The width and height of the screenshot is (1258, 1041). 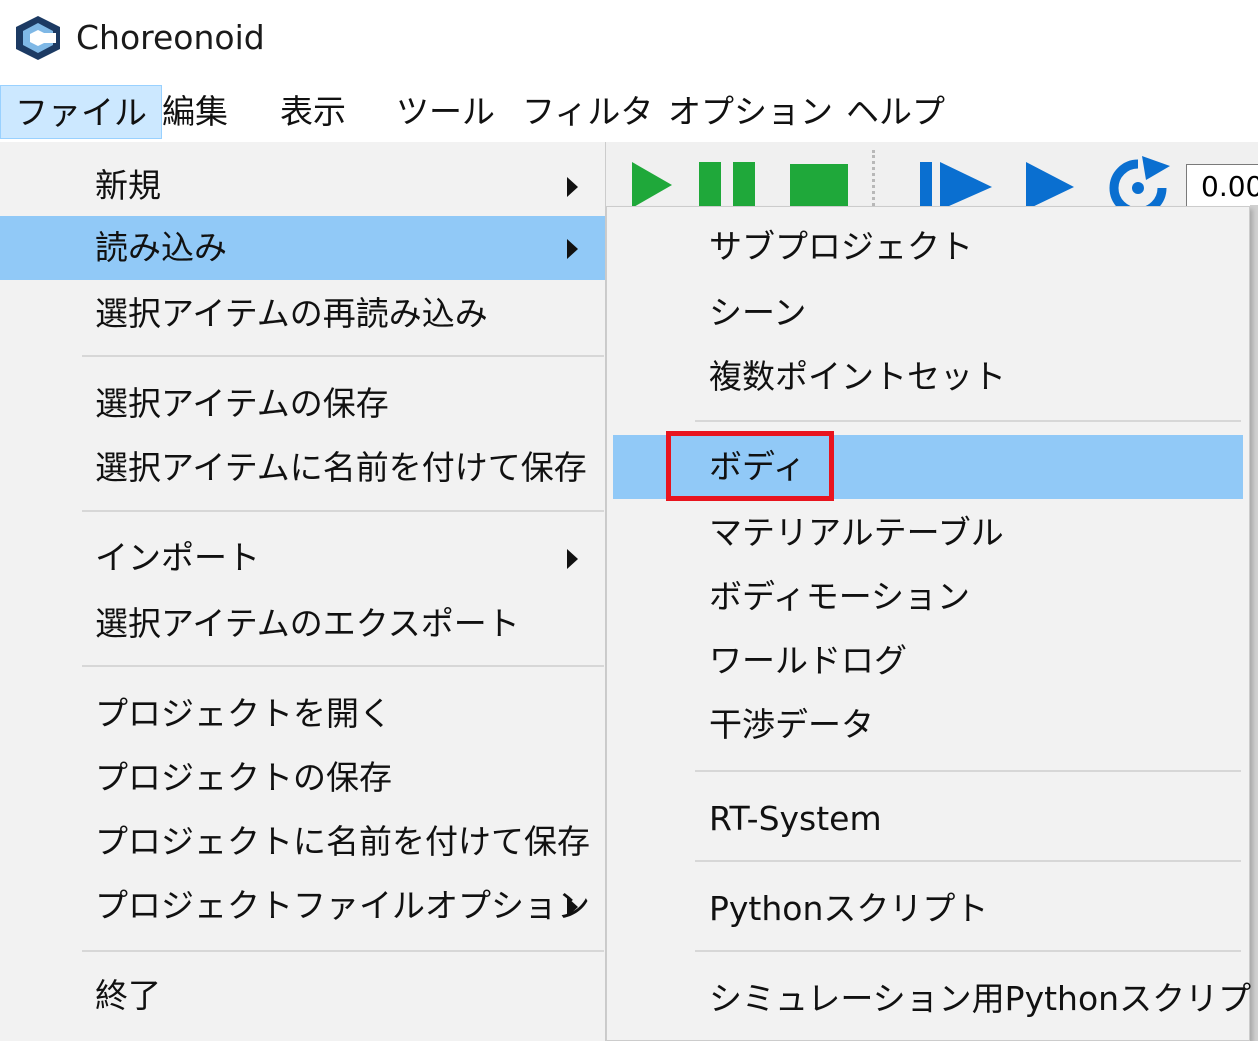 I want to click on menu-item-project-file-options: プロジェクトファイルオプション, so click(x=302, y=906).